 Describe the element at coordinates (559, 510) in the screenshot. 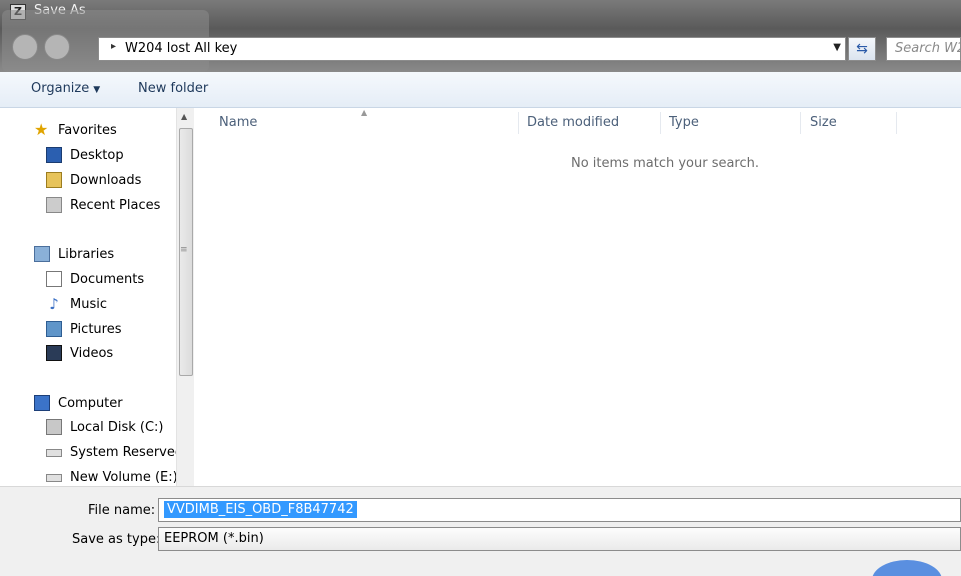

I see `file-name-input: VVDIMB_EIS_OBD_F8B47742` at that location.